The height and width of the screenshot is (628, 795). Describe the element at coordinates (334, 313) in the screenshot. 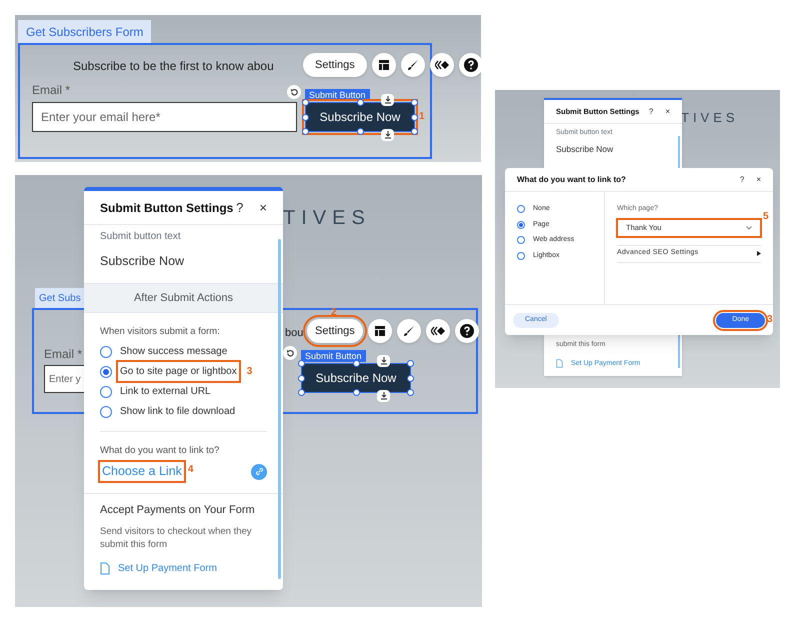

I see `step-number: 2` at that location.